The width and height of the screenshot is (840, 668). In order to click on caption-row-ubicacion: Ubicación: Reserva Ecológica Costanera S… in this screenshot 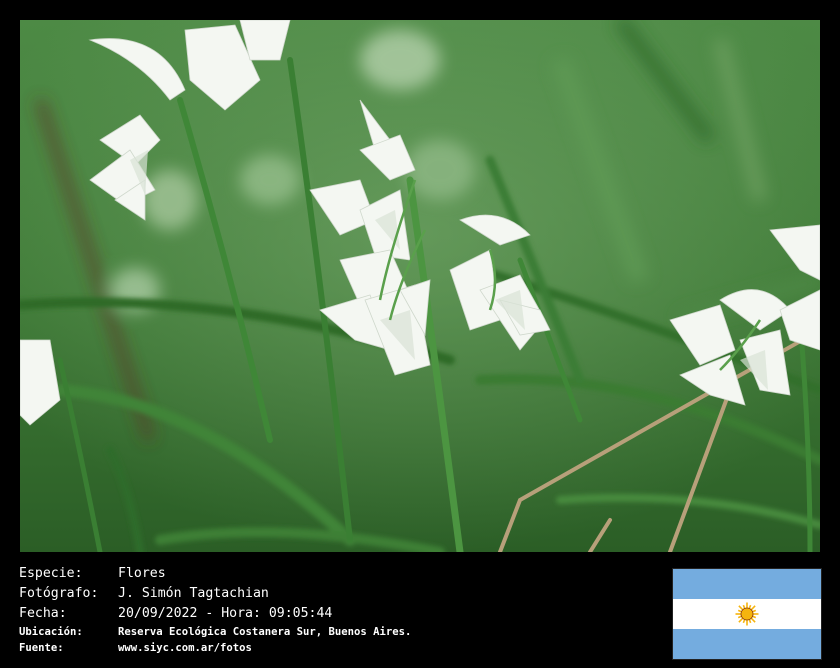, I will do `click(339, 632)`.